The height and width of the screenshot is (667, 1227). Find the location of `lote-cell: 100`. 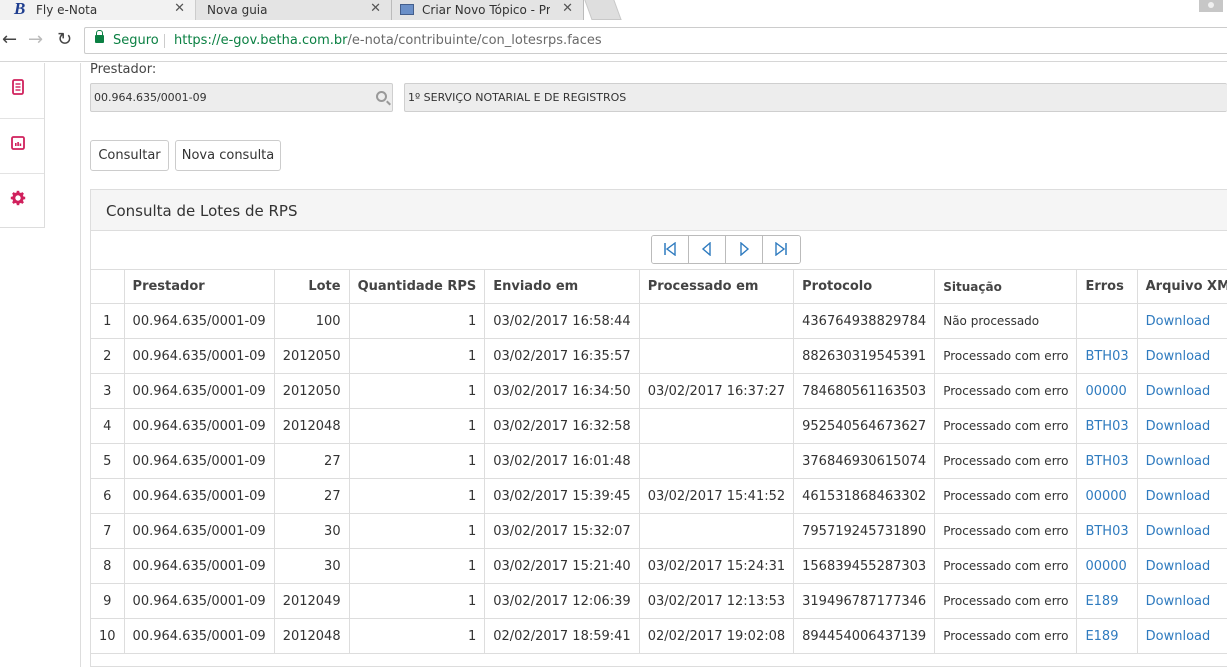

lote-cell: 100 is located at coordinates (312, 321).